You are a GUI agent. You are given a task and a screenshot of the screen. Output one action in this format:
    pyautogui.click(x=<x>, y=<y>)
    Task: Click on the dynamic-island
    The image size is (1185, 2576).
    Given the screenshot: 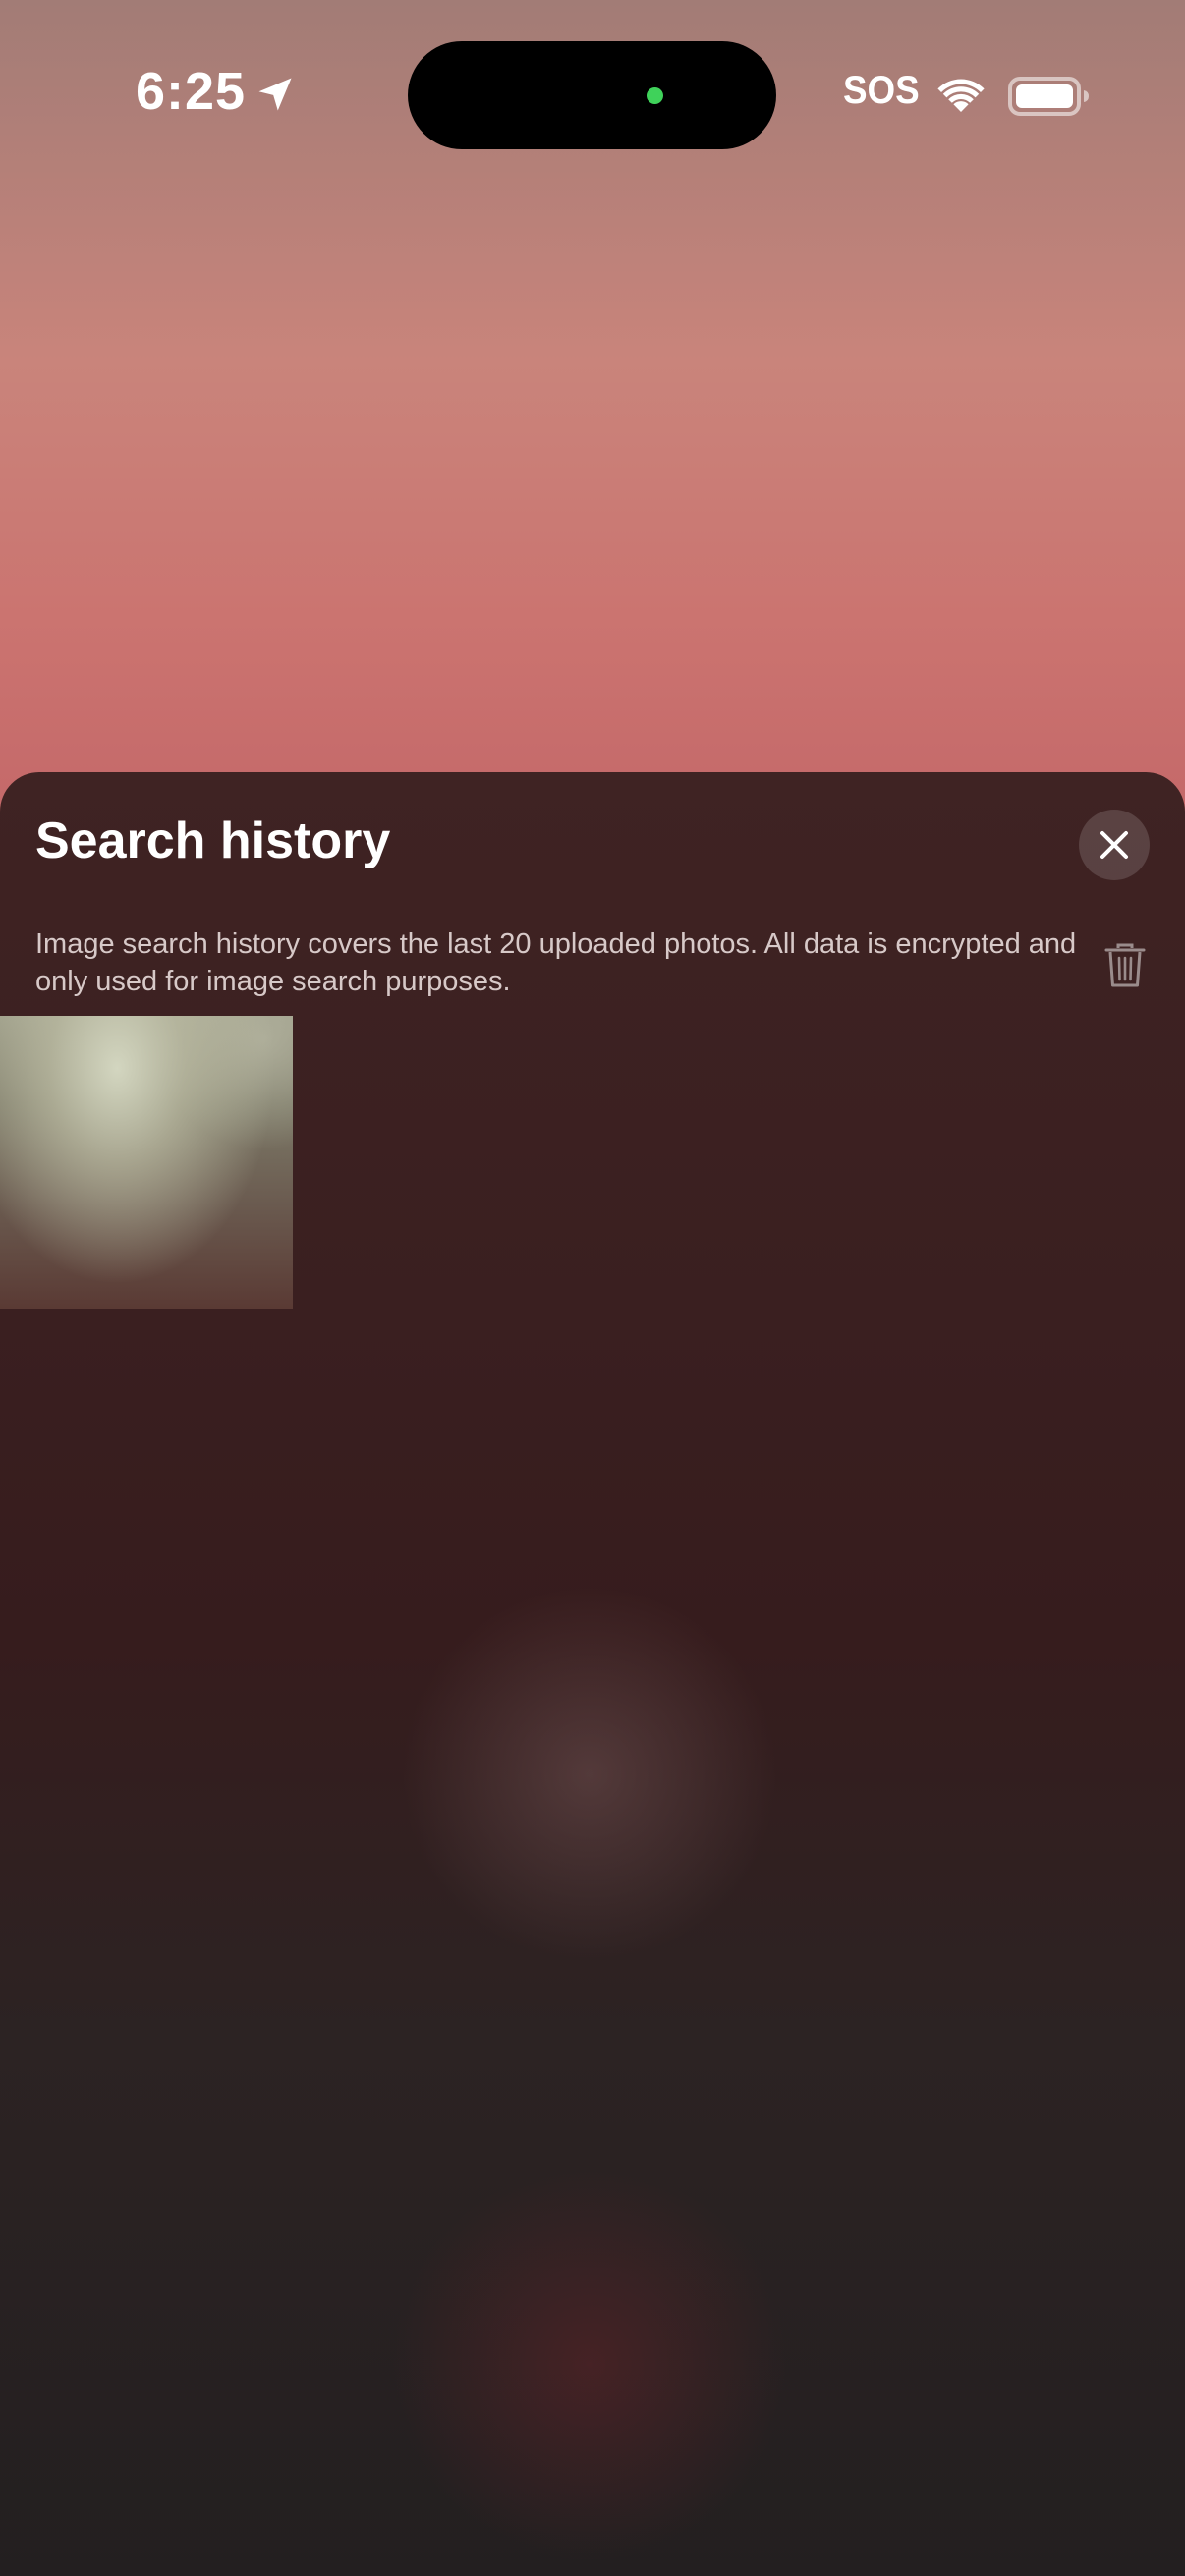 What is the action you would take?
    pyautogui.click(x=592, y=95)
    